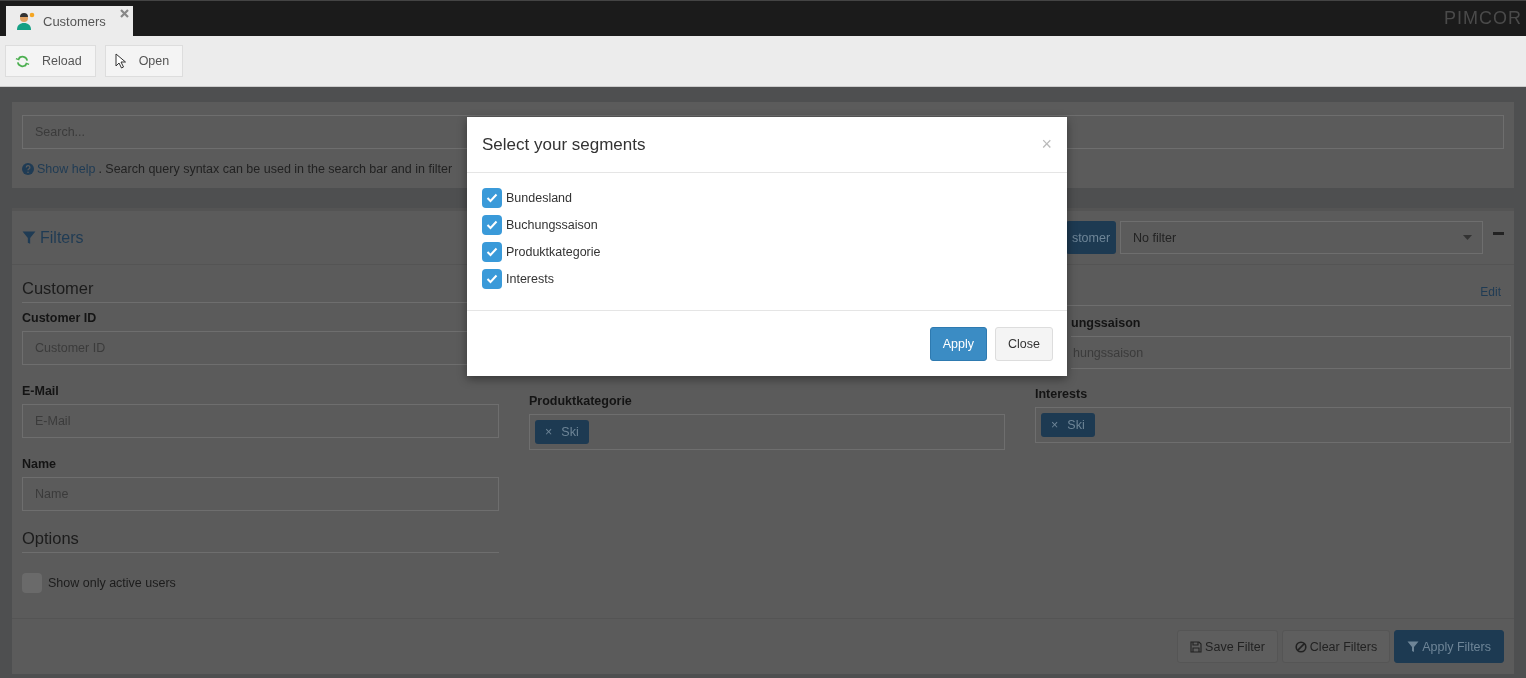 This screenshot has height=678, width=1526. Describe the element at coordinates (144, 61) in the screenshot. I see `open-button: Open` at that location.